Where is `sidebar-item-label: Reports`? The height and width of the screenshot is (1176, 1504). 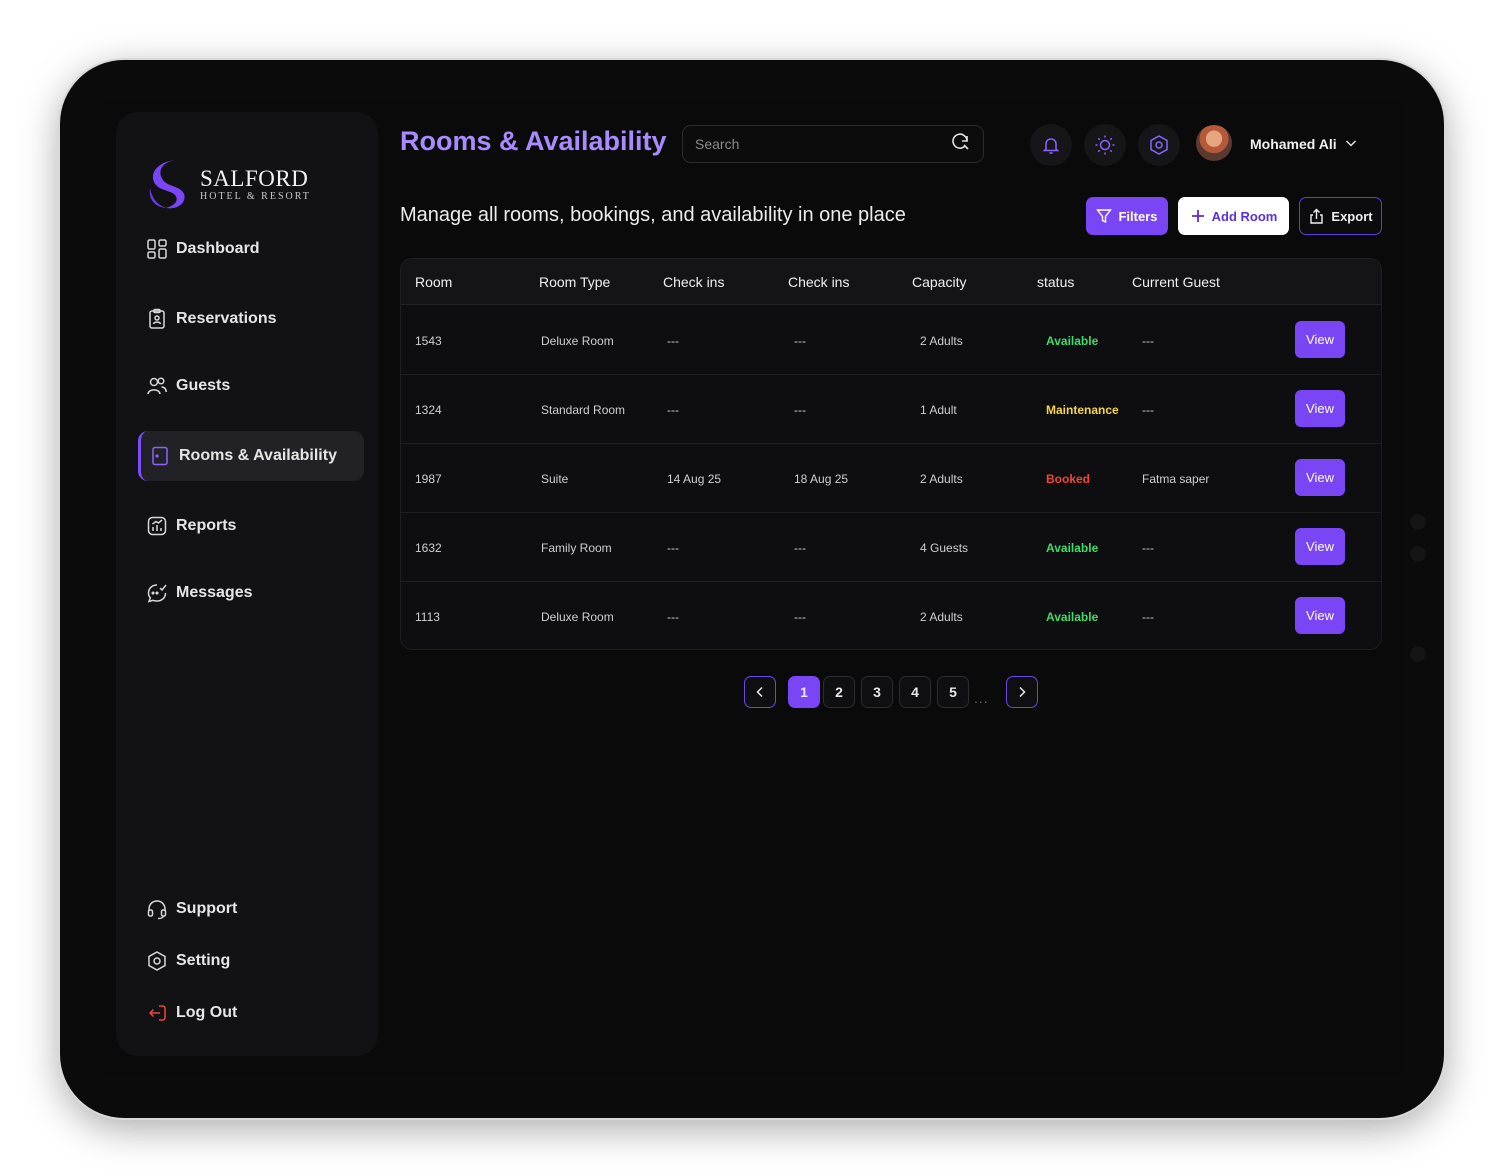
sidebar-item-label: Reports is located at coordinates (206, 525).